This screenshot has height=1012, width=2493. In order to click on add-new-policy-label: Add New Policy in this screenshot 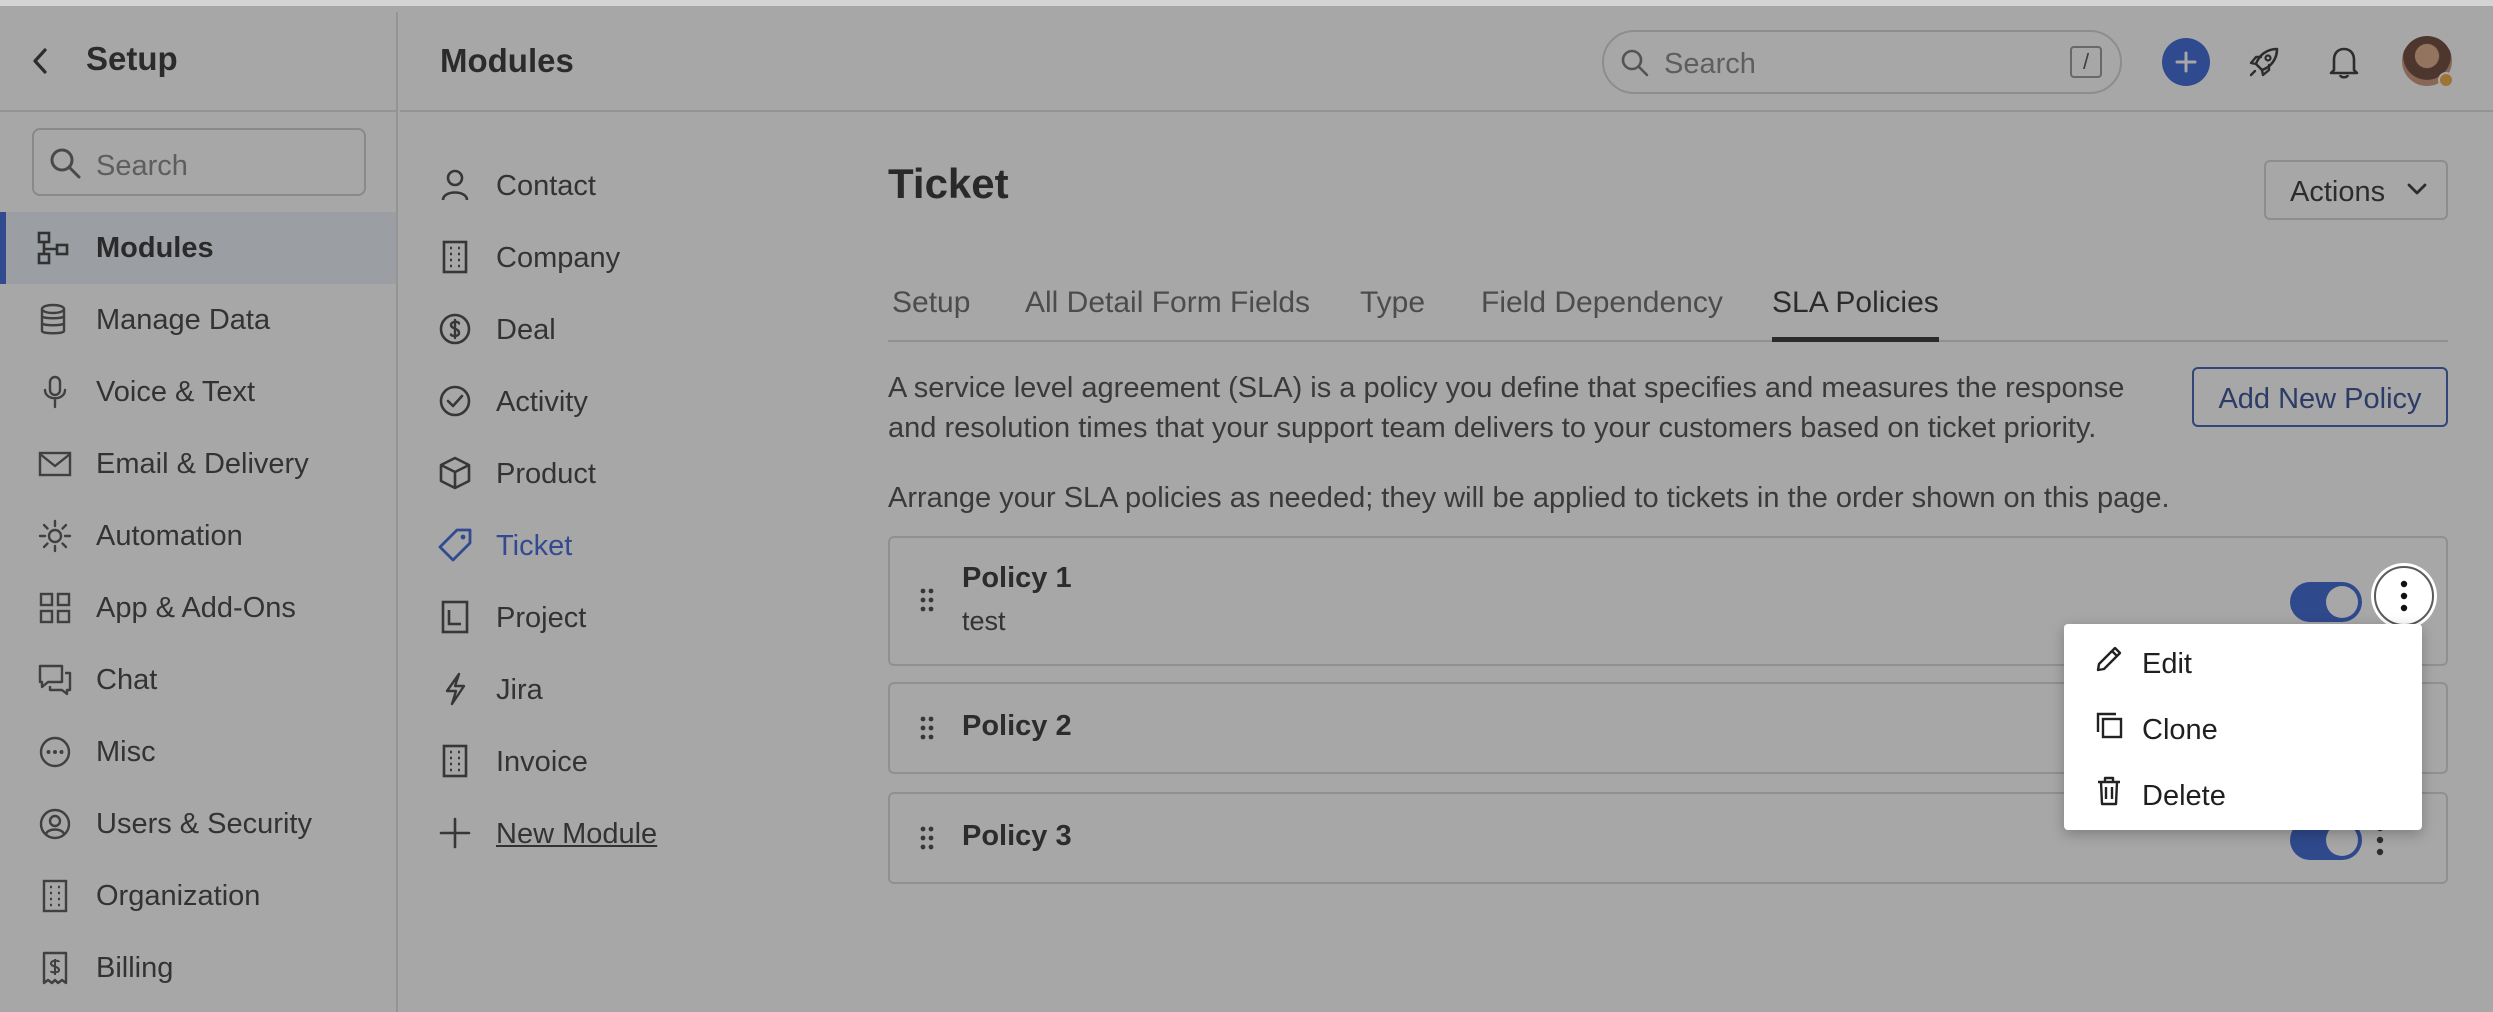, I will do `click(2320, 399)`.